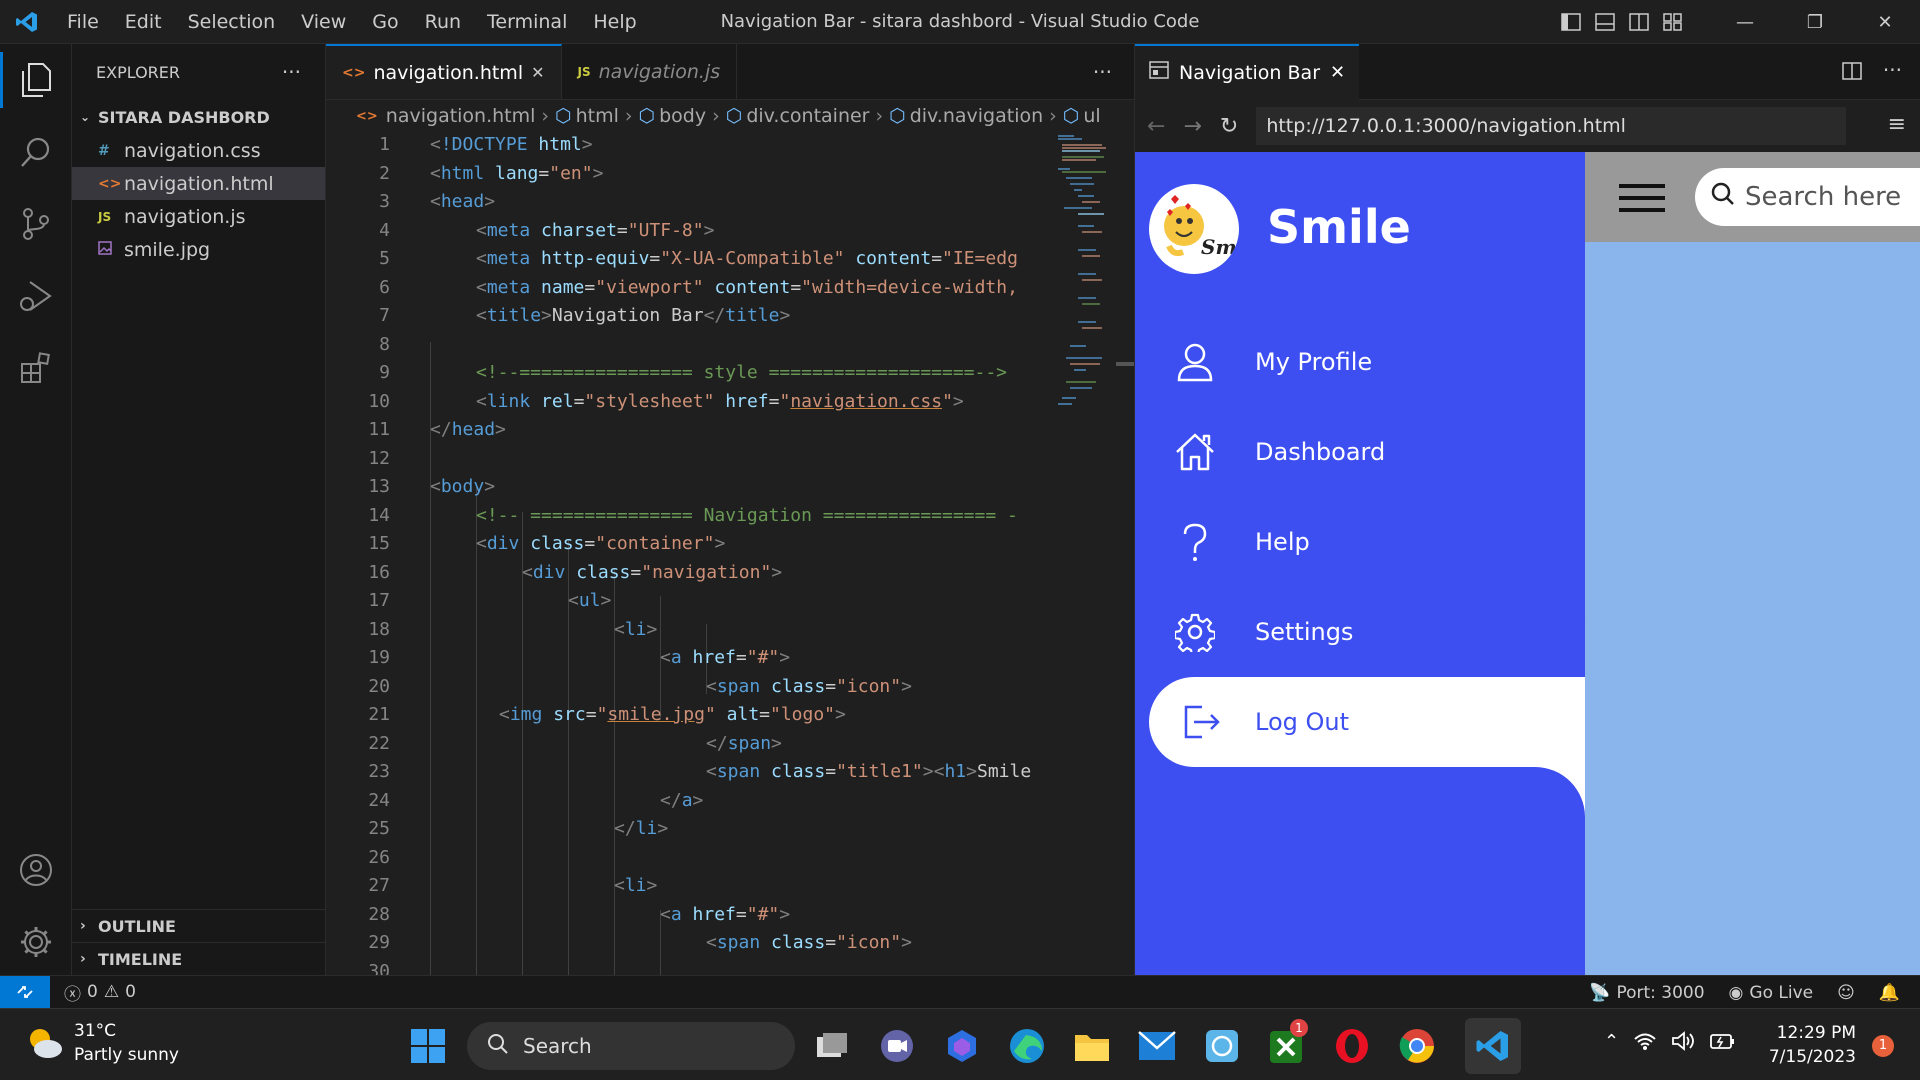 This screenshot has height=1080, width=1920. What do you see at coordinates (323, 22) in the screenshot?
I see `menu-view: View` at bounding box center [323, 22].